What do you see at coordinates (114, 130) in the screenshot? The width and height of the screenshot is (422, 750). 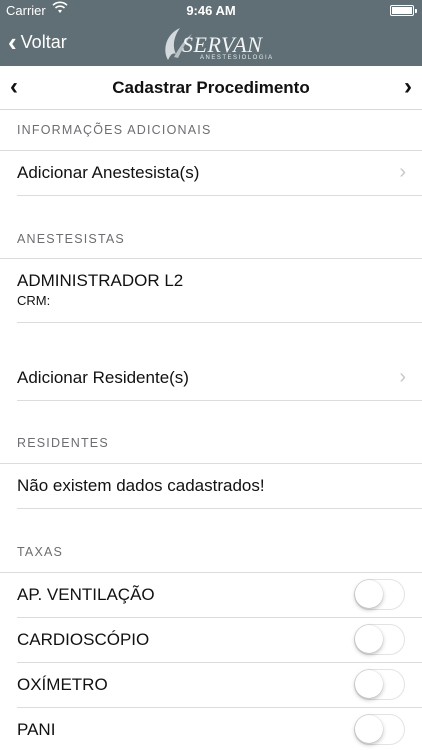 I see `section-header-info: INFORMAÇÕES ADICIONAIS` at bounding box center [114, 130].